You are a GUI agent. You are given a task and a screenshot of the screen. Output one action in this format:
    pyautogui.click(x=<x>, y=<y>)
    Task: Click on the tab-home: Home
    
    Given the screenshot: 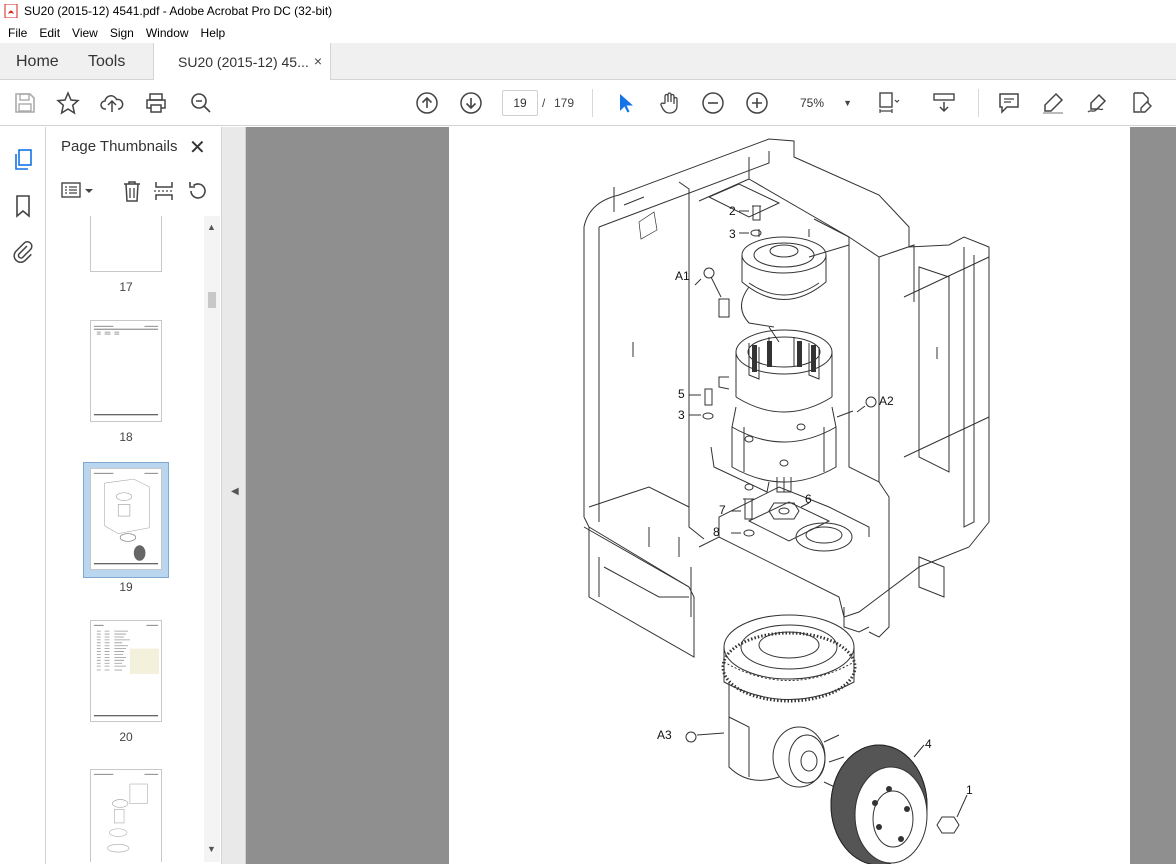 What is the action you would take?
    pyautogui.click(x=37, y=61)
    